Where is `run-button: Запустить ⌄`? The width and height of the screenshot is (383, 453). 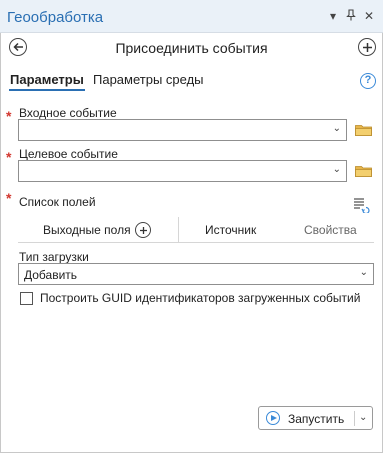 run-button: Запустить ⌄ is located at coordinates (315, 418).